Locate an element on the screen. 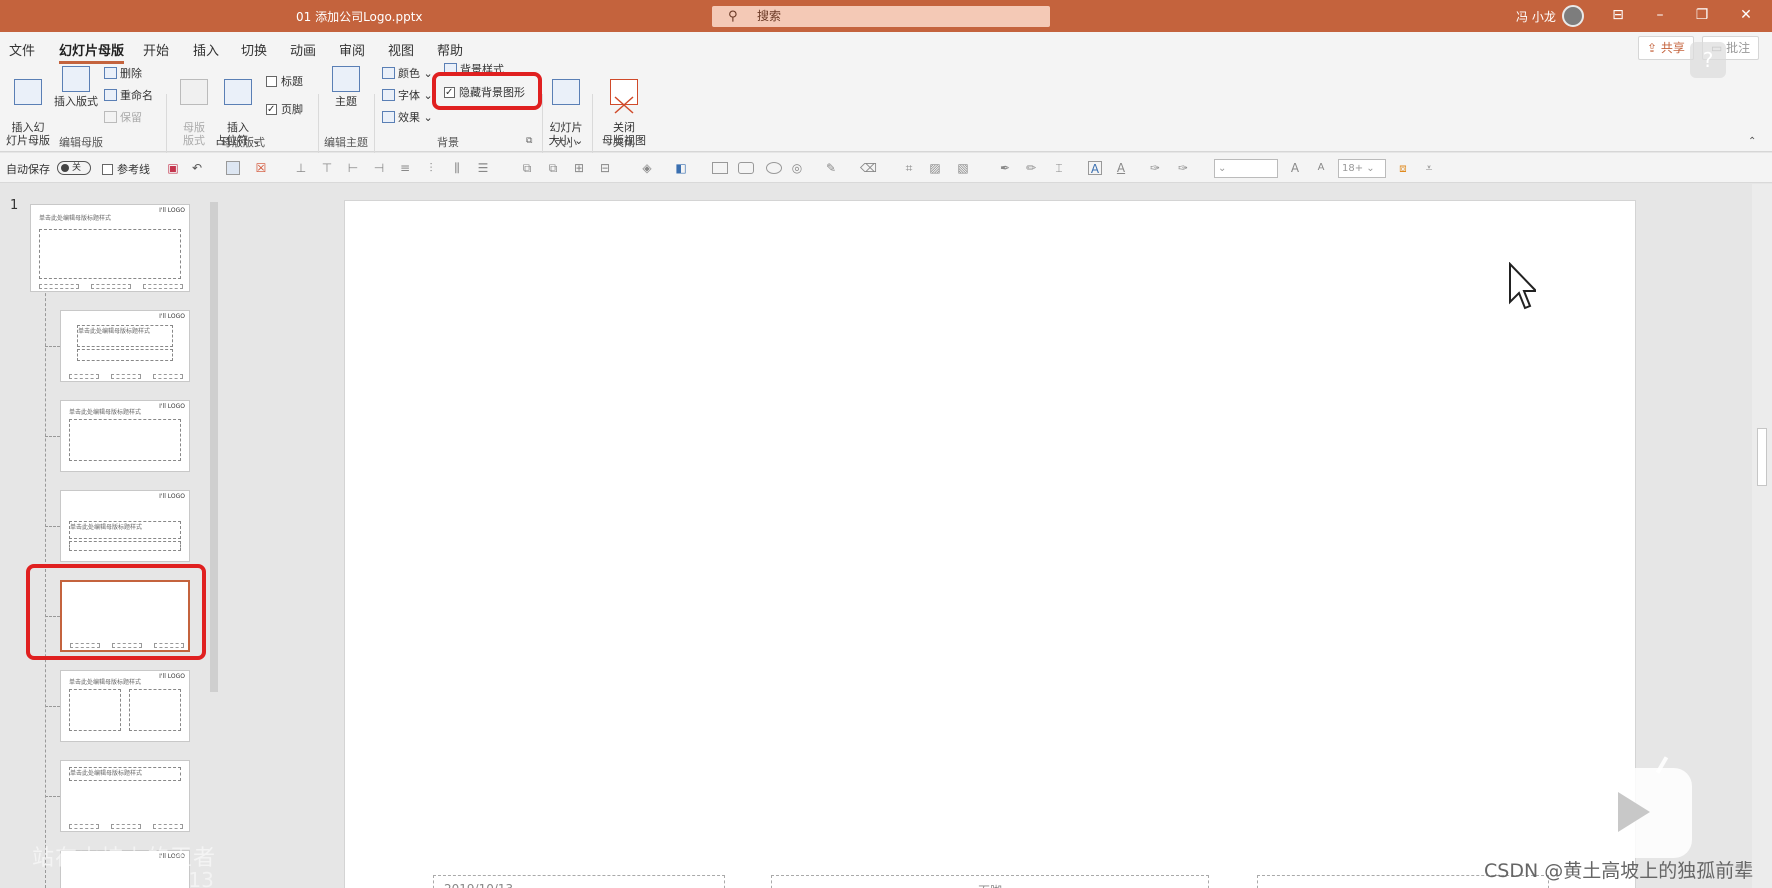 The height and width of the screenshot is (888, 1772). autosave-toggle: 关 is located at coordinates (74, 168).